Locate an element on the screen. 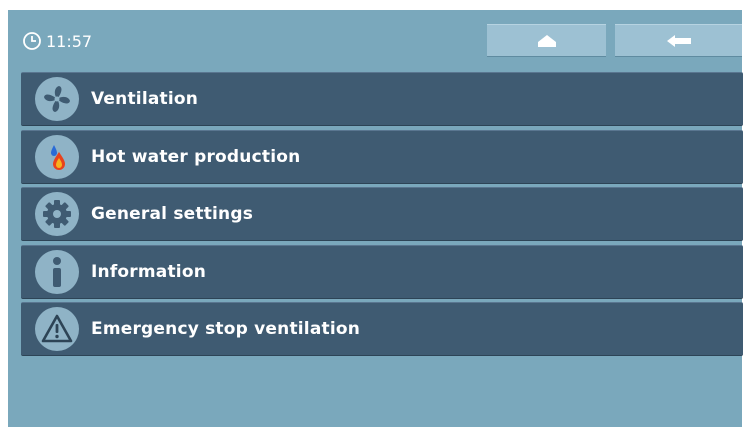  menu-item-hot-water: Hot water production is located at coordinates (382, 156).